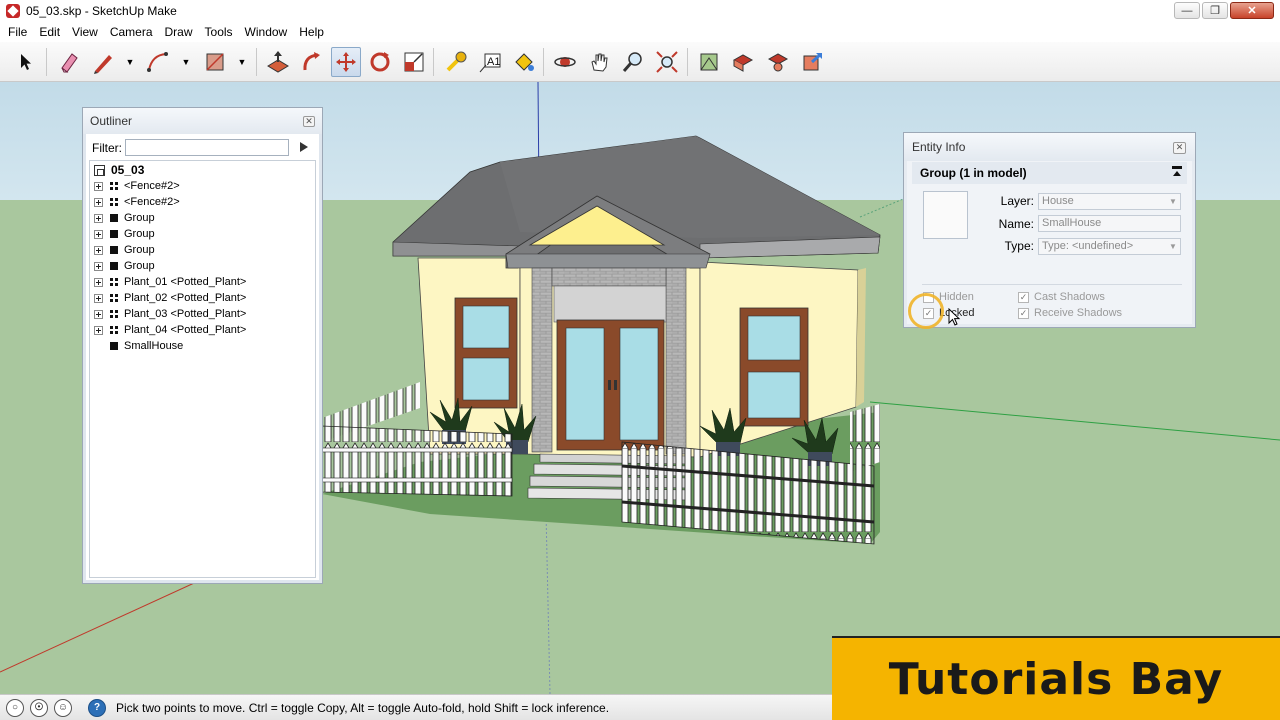 The width and height of the screenshot is (1280, 720). I want to click on divider, so click(1052, 284).